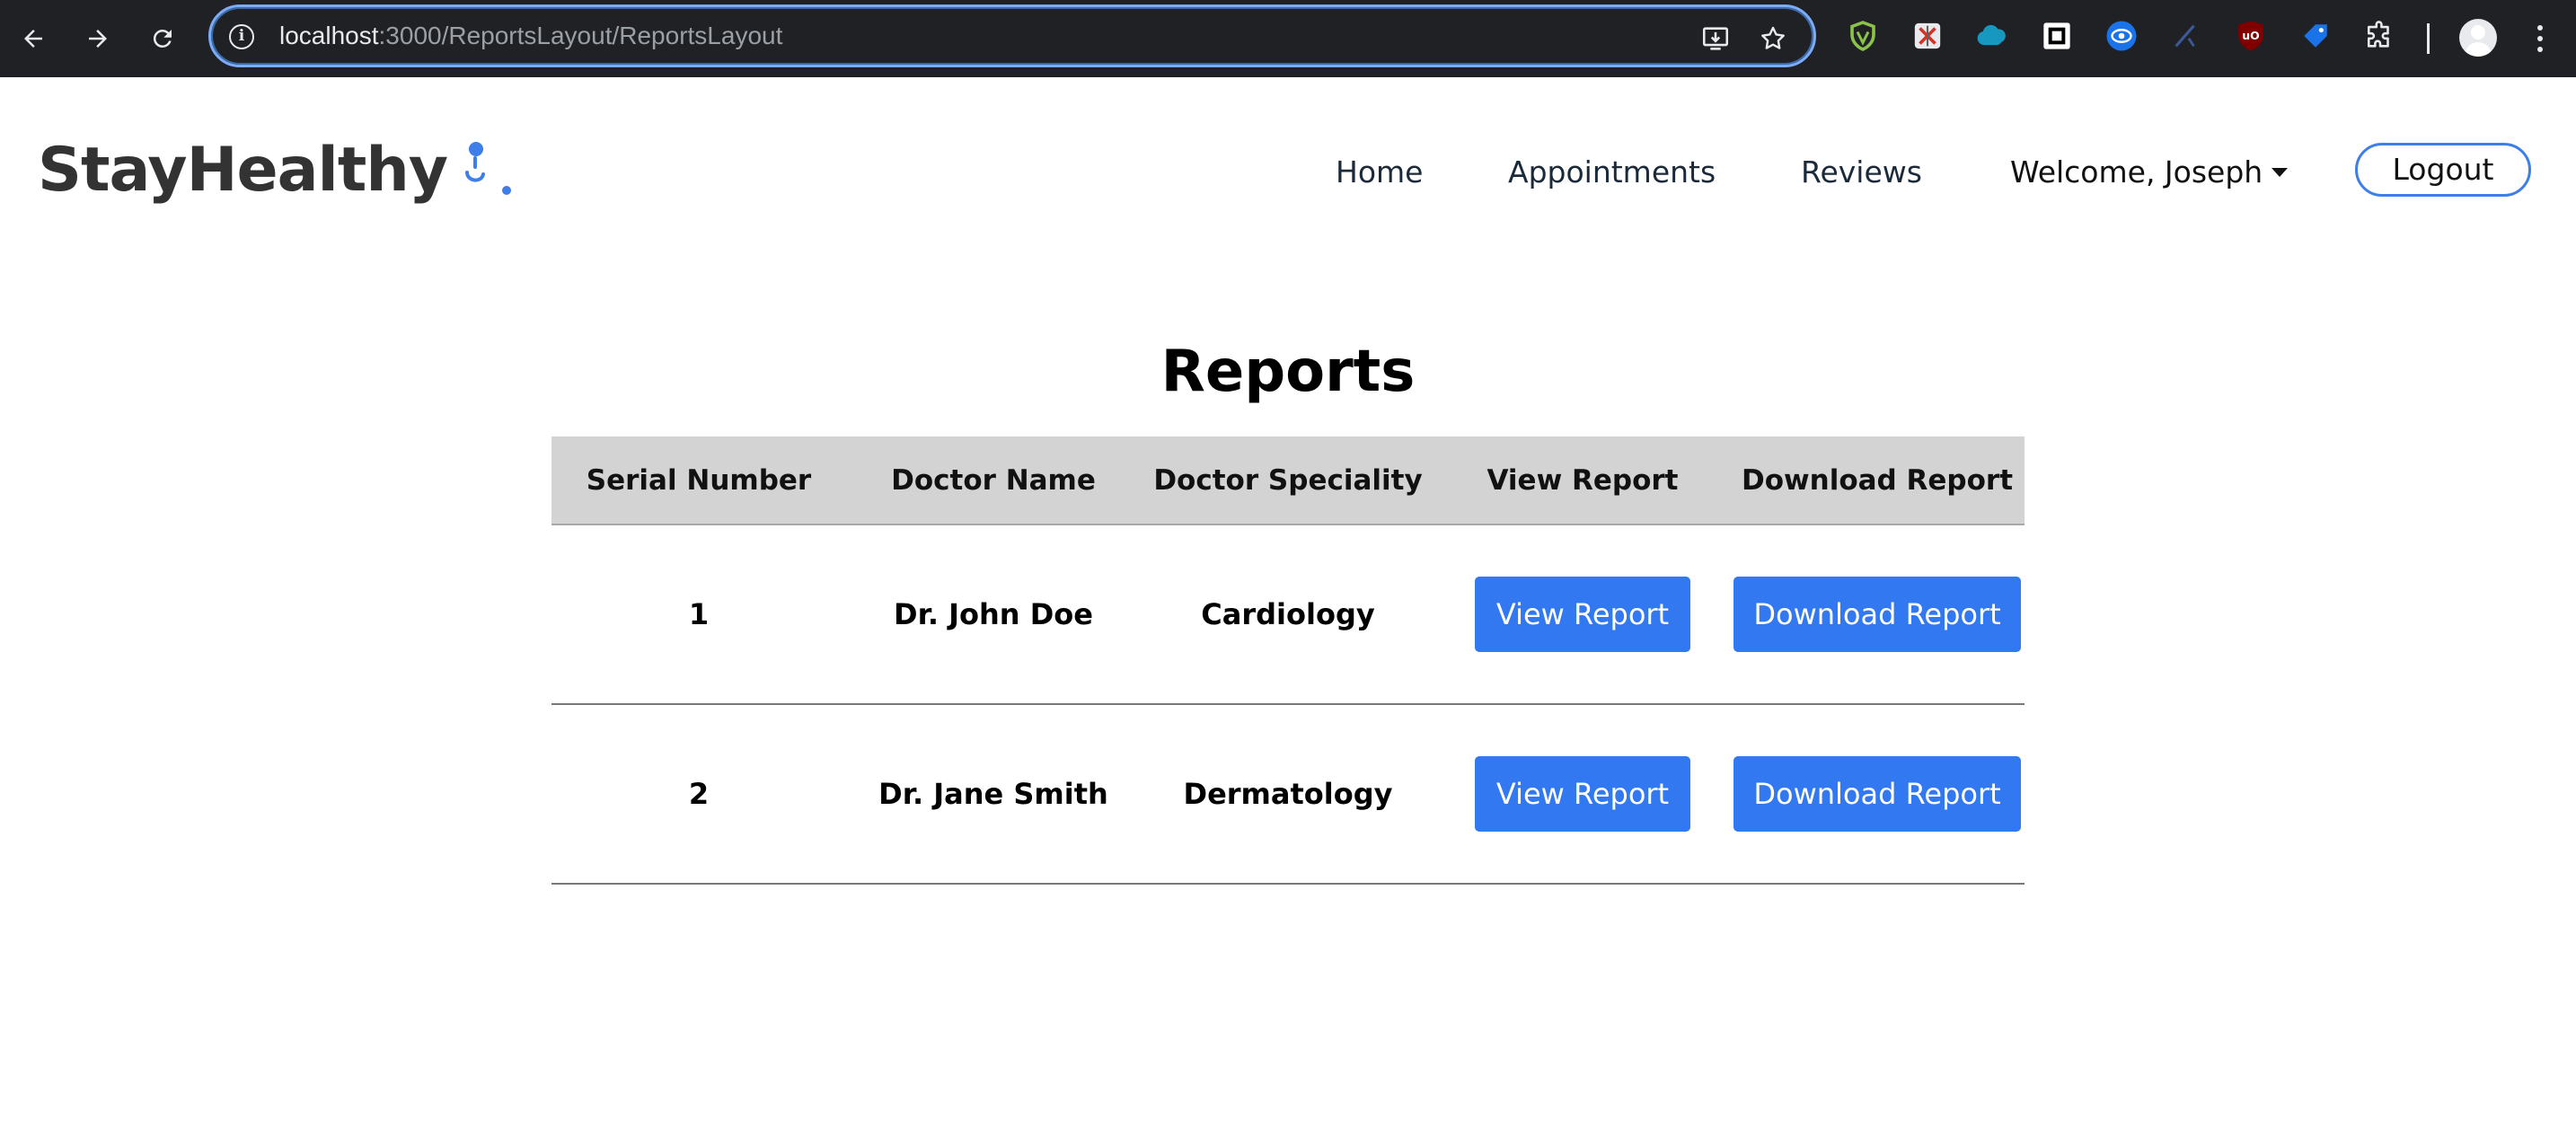  I want to click on column-header-doctor-speciality: Doctor Speciality, so click(1288, 481).